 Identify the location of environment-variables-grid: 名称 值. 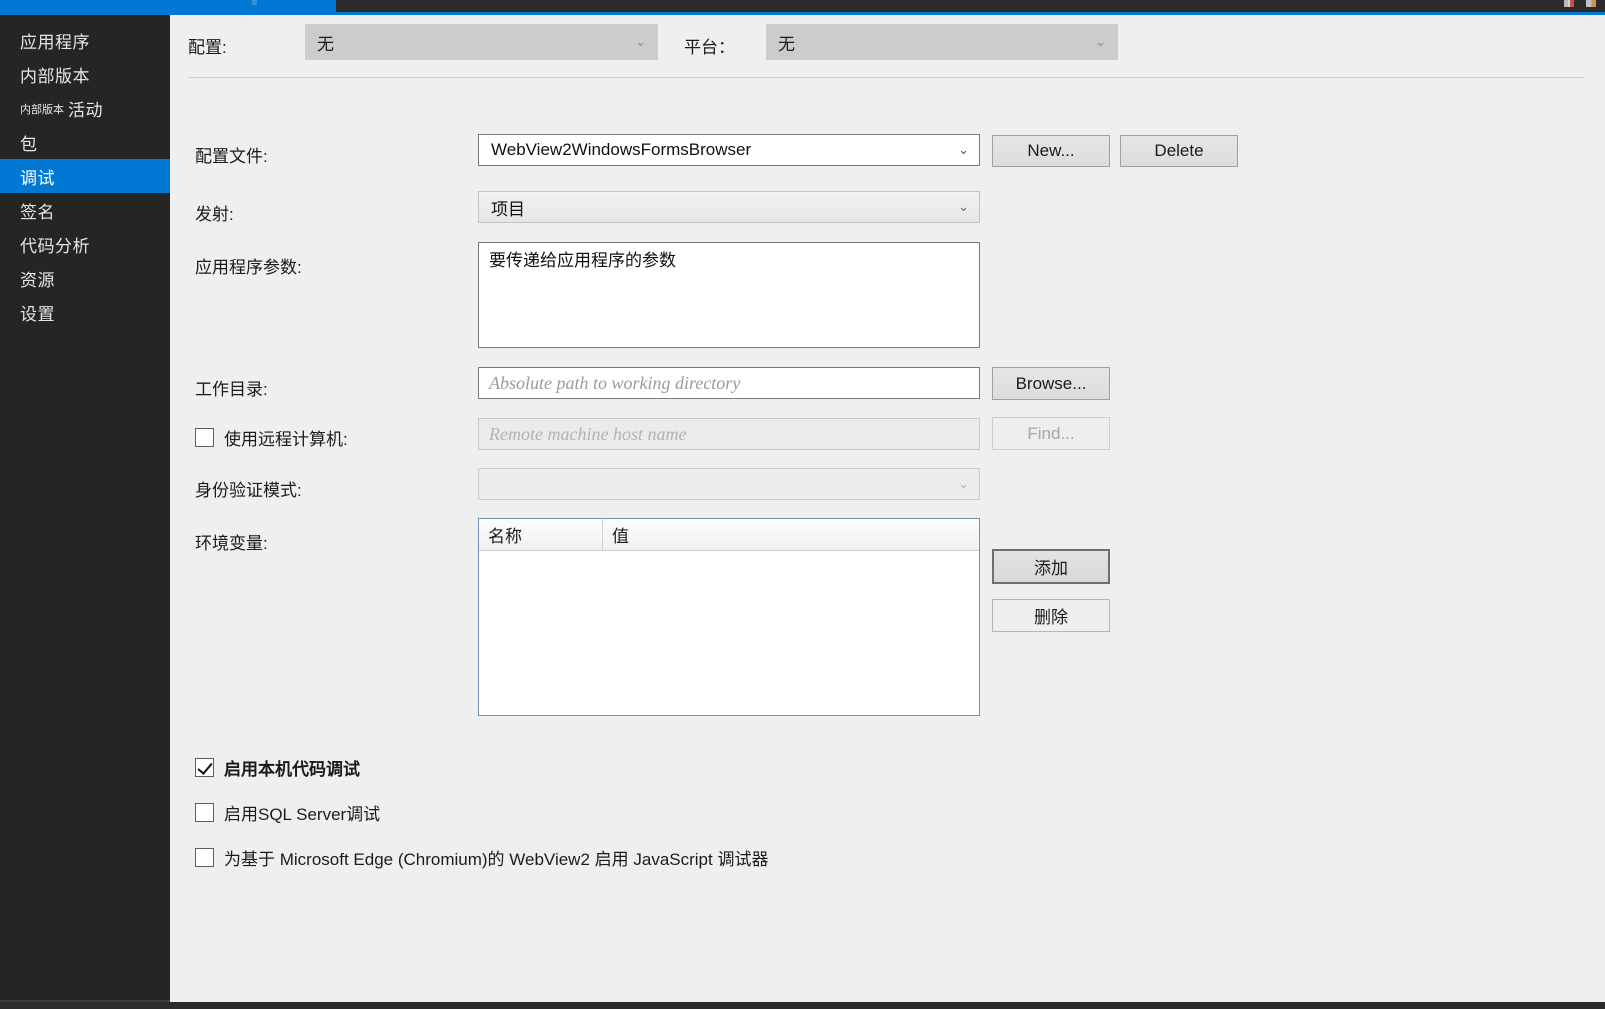
(729, 617).